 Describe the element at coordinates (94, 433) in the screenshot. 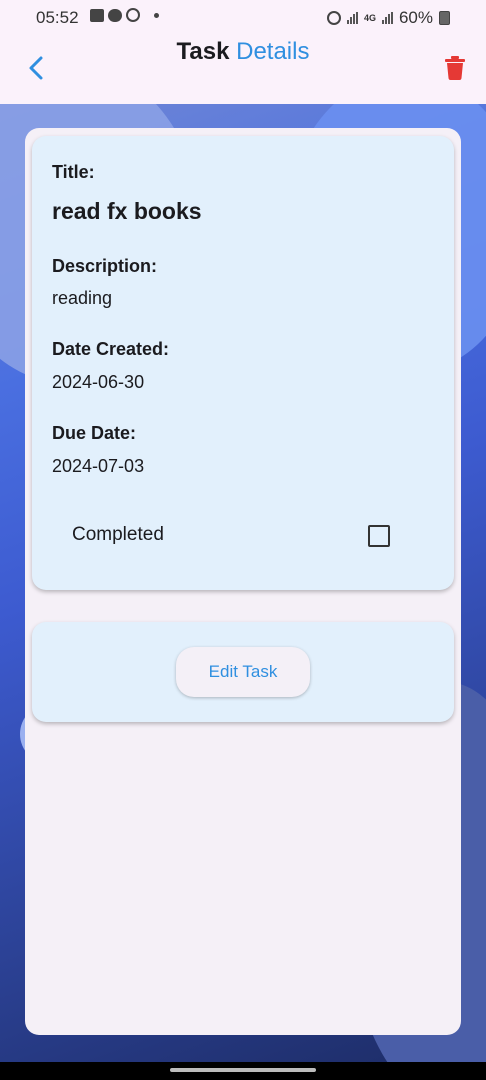

I see `due-date-label: Due Date:` at that location.